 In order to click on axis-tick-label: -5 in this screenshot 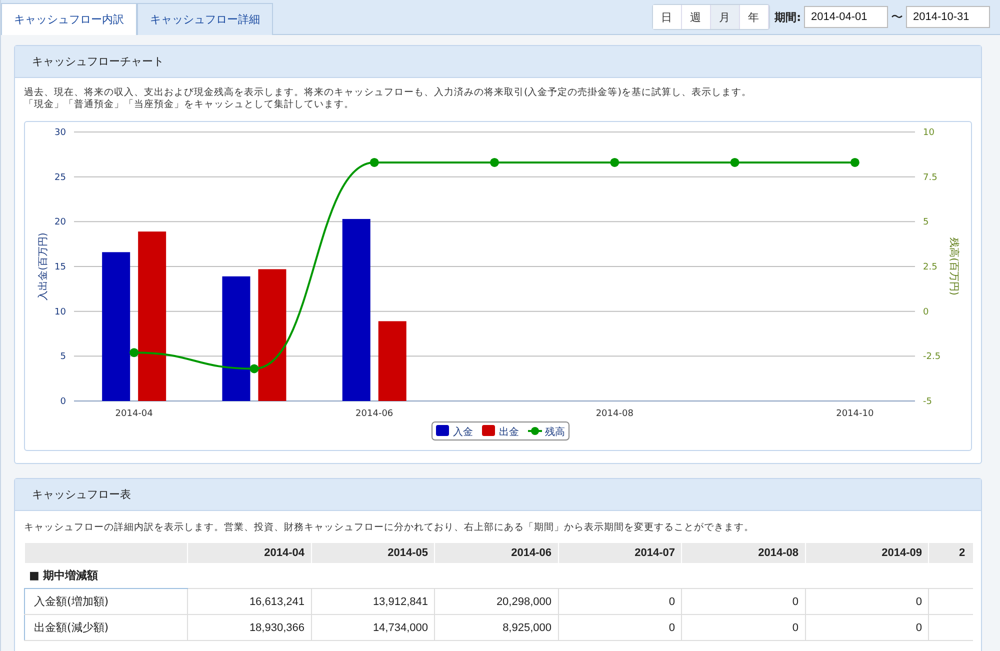, I will do `click(927, 402)`.